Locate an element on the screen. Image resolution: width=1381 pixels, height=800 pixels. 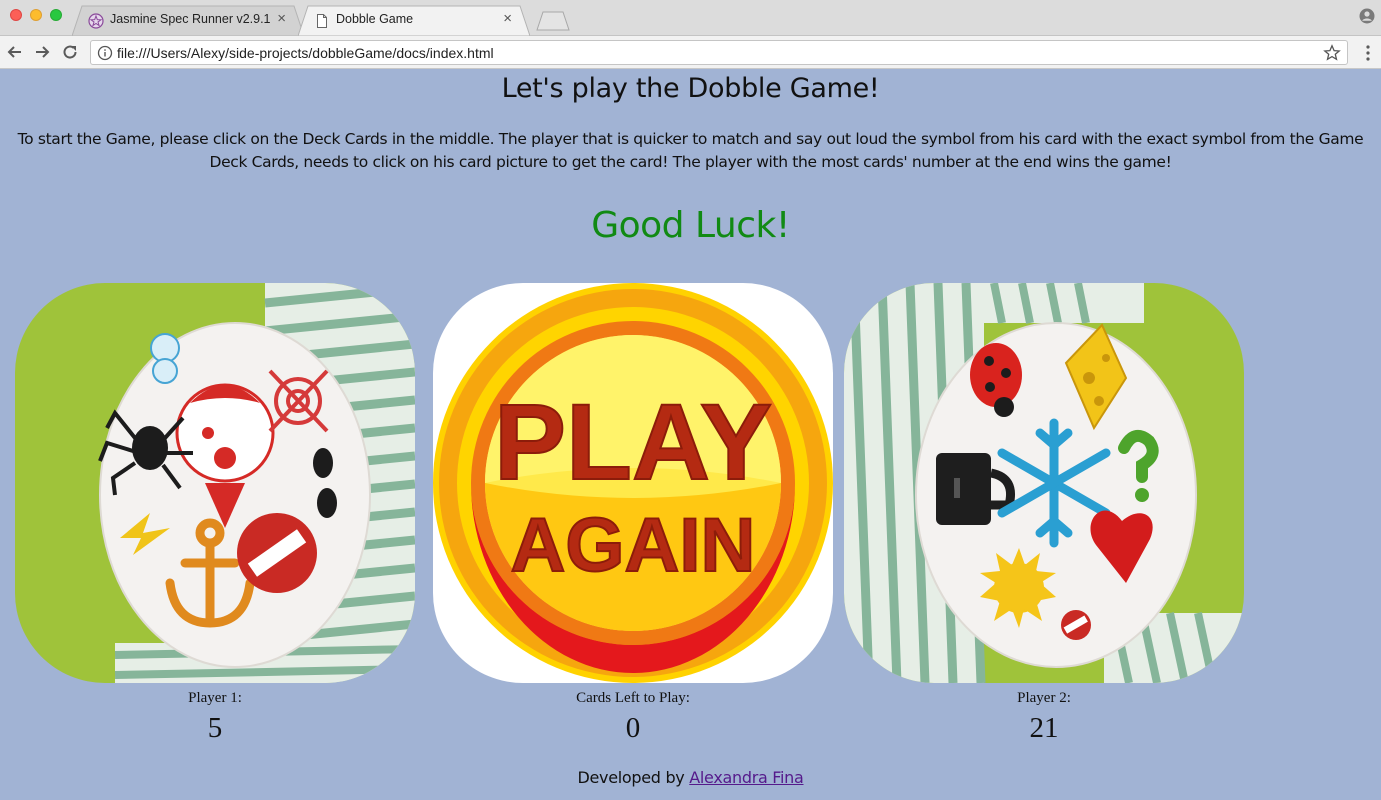
tab-title: Dobble Game is located at coordinates (375, 19).